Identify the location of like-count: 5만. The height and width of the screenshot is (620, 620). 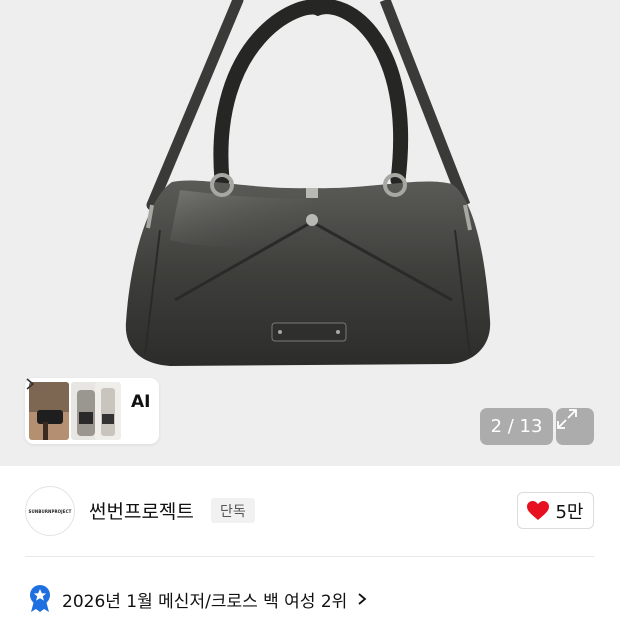
(569, 512).